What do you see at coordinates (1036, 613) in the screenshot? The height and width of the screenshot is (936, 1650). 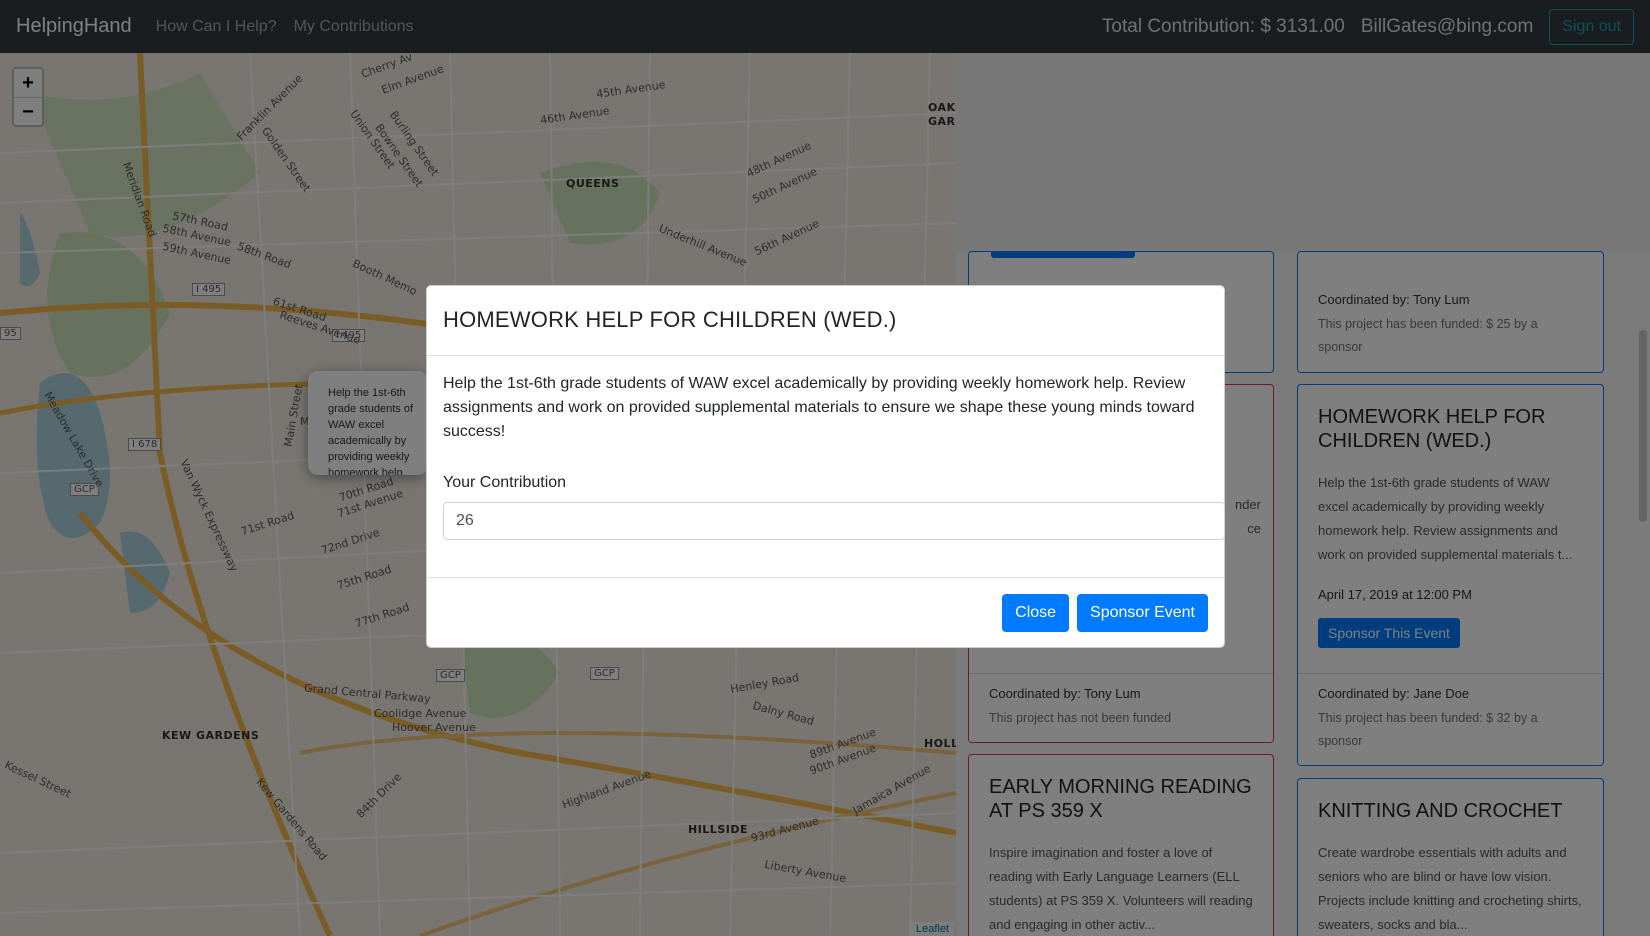 I see `close-button: Close` at bounding box center [1036, 613].